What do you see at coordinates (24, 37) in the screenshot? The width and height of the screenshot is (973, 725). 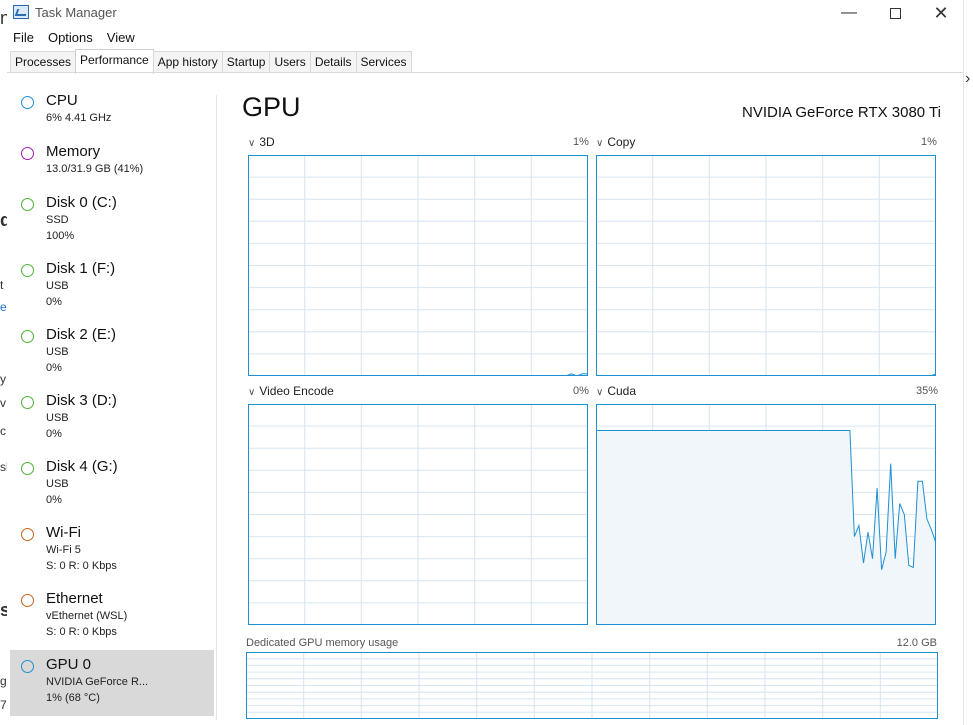 I see `menu-file: File` at bounding box center [24, 37].